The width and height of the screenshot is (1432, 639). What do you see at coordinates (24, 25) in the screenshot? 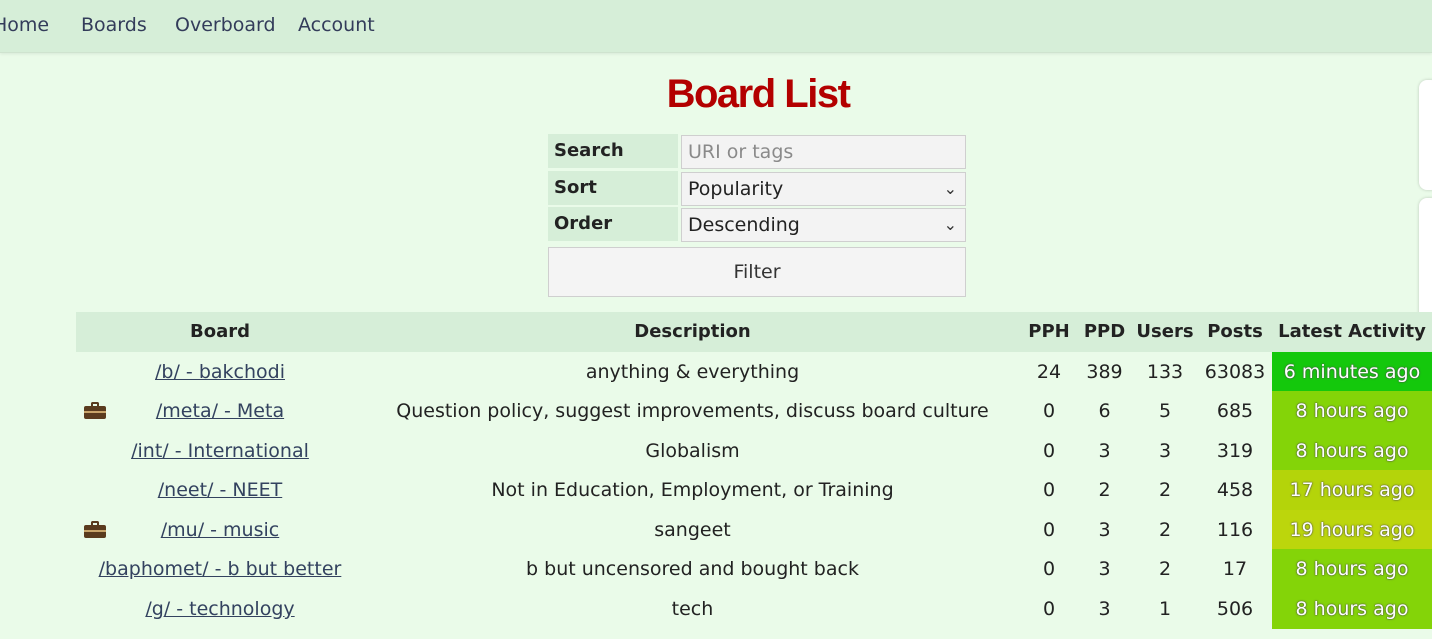
I see `nav-home-link: Home` at bounding box center [24, 25].